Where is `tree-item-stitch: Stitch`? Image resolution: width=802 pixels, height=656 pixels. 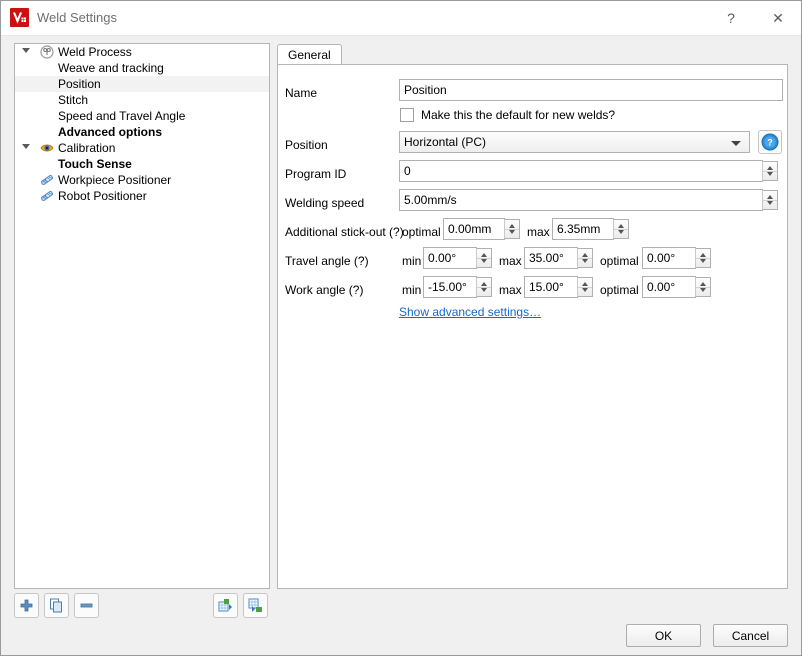 tree-item-stitch: Stitch is located at coordinates (142, 100).